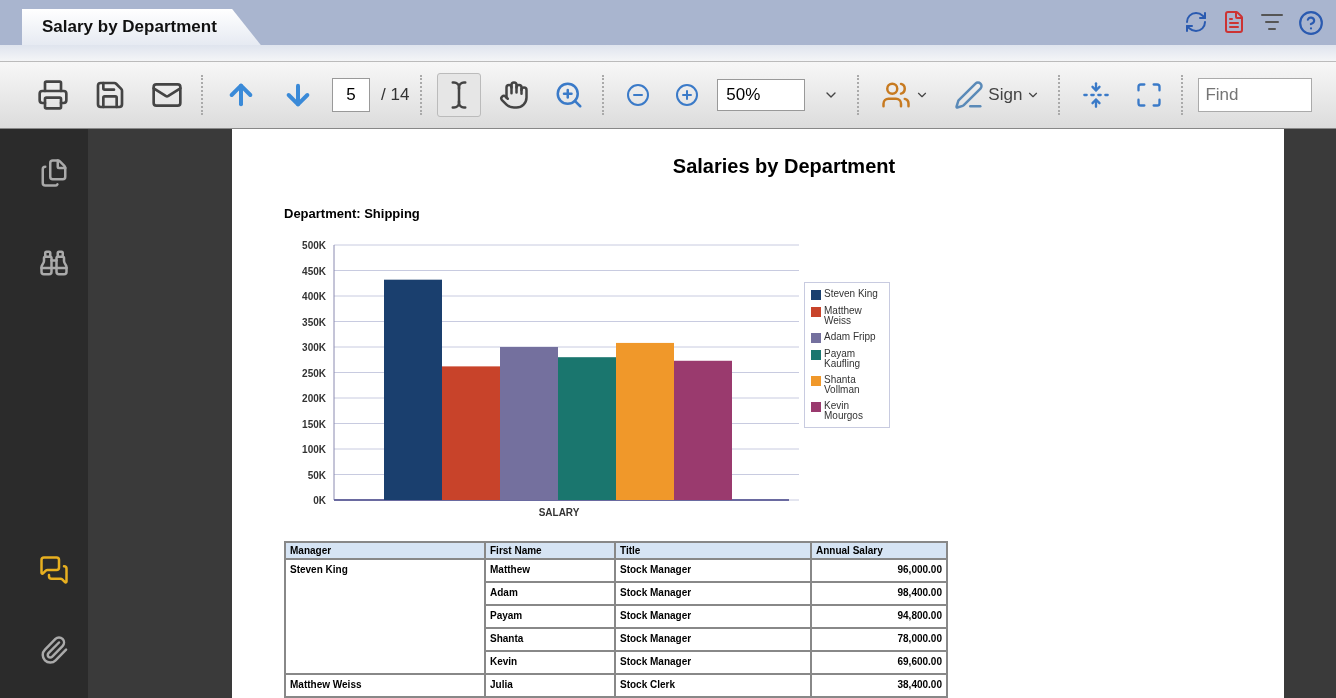  What do you see at coordinates (844, 411) in the screenshot?
I see `legend-label: Kevin Mourgos` at bounding box center [844, 411].